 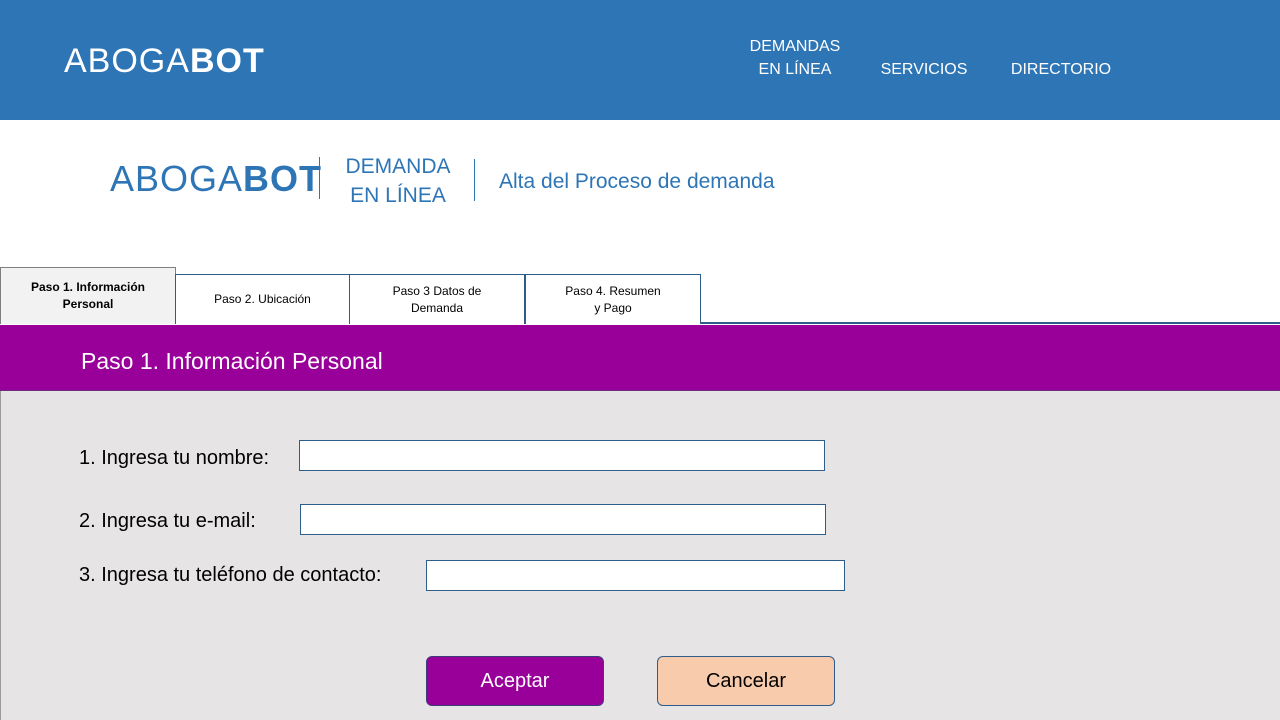 I want to click on email-input, so click(x=563, y=519).